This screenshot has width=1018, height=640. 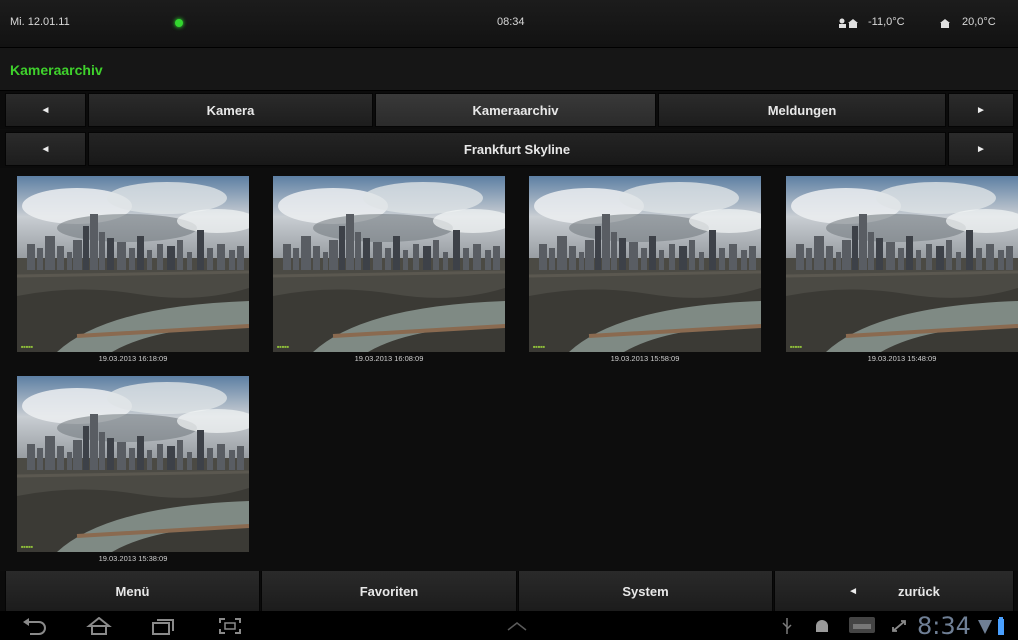 I want to click on camera-name: Frankfurt Skyline, so click(x=517, y=149).